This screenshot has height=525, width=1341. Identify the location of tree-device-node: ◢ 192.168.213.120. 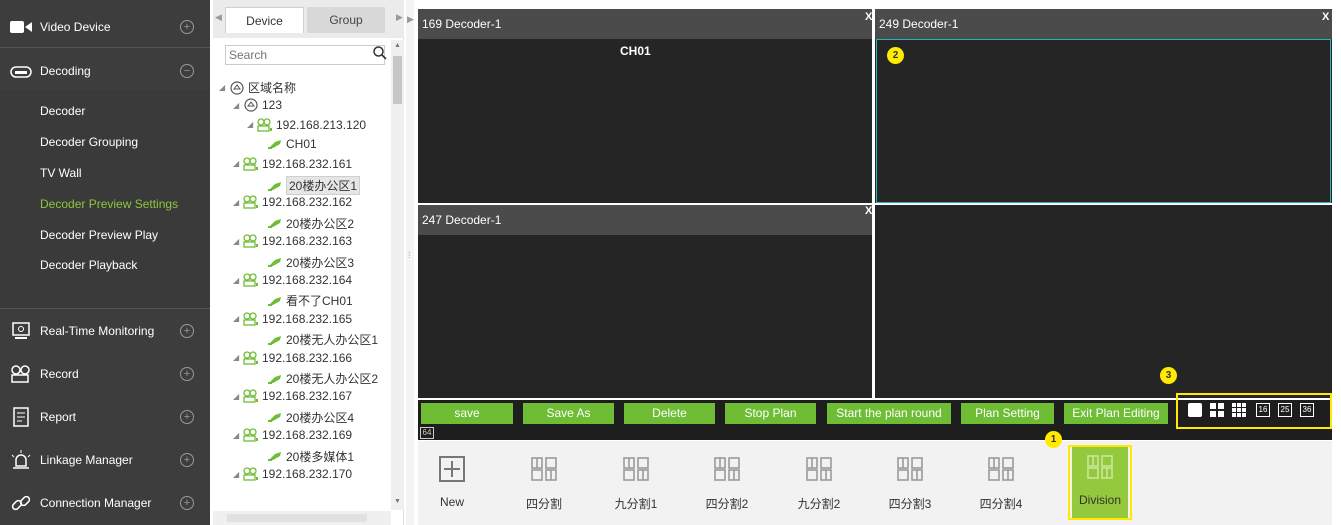
(306, 125).